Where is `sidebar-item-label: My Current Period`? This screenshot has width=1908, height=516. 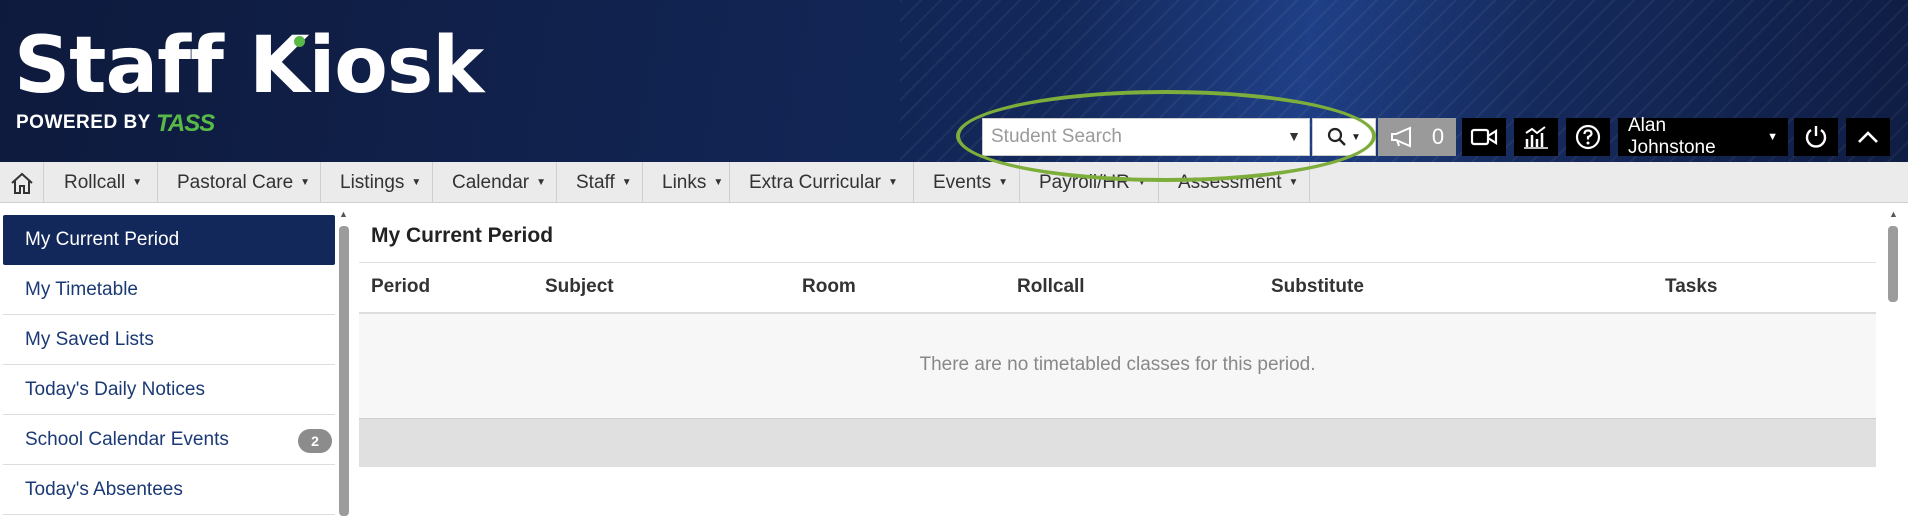
sidebar-item-label: My Current Period is located at coordinates (102, 239).